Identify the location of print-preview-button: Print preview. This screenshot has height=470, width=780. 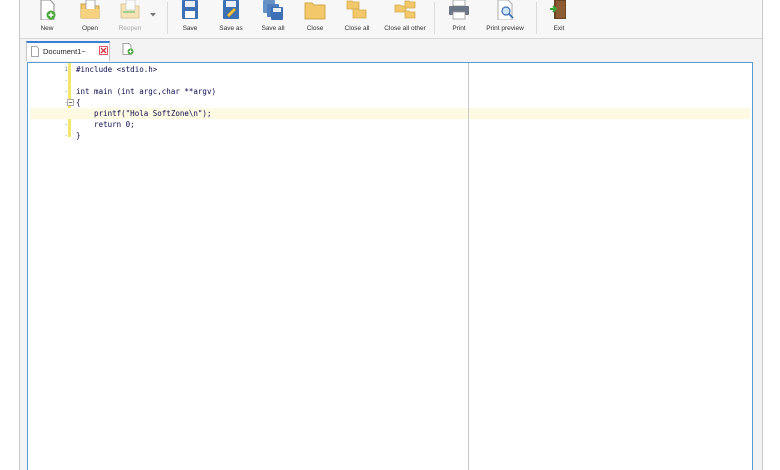
(505, 19).